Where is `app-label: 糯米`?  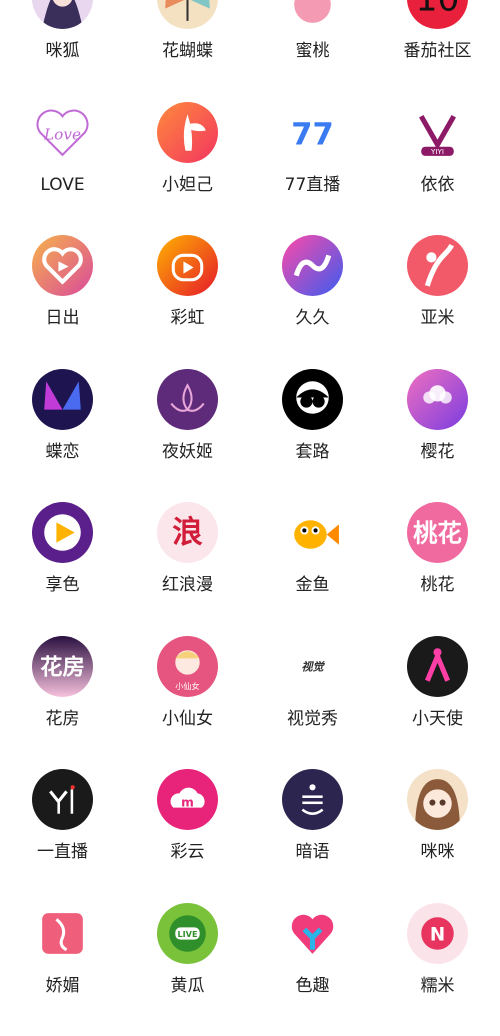
app-label: 糯米 is located at coordinates (438, 986).